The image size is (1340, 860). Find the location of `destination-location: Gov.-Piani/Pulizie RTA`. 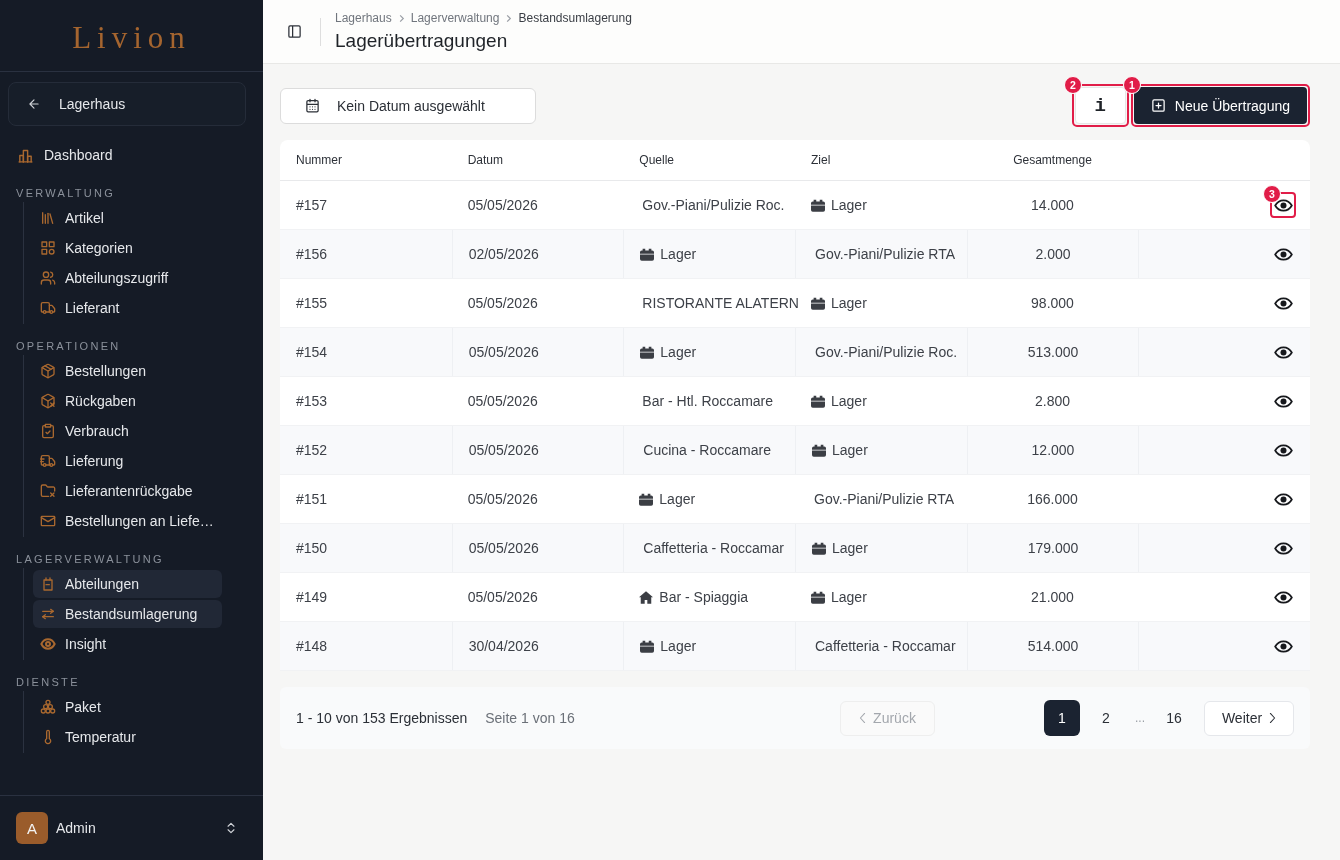

destination-location: Gov.-Piani/Pulizie RTA is located at coordinates (885, 254).